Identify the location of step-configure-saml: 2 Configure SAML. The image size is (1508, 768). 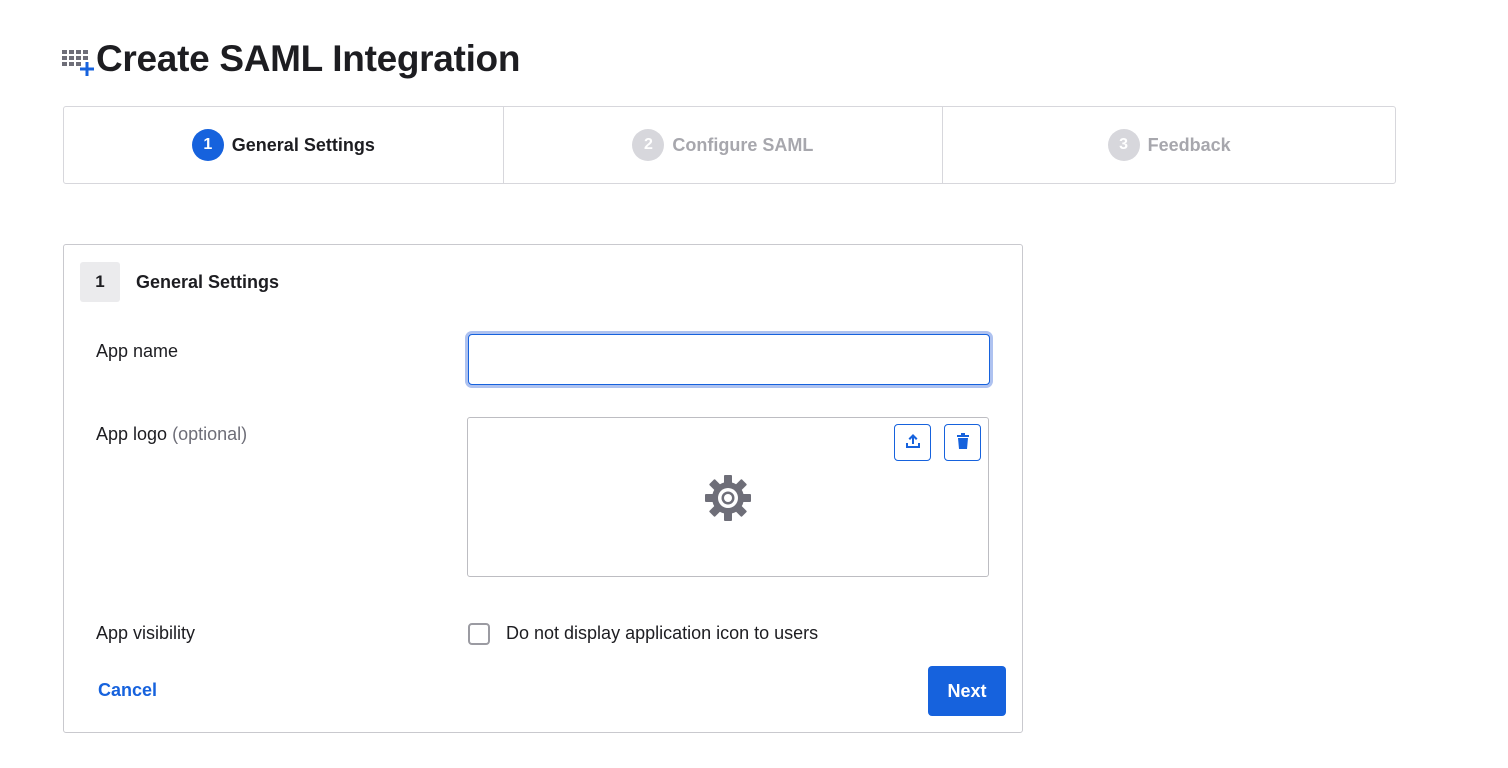
(724, 145).